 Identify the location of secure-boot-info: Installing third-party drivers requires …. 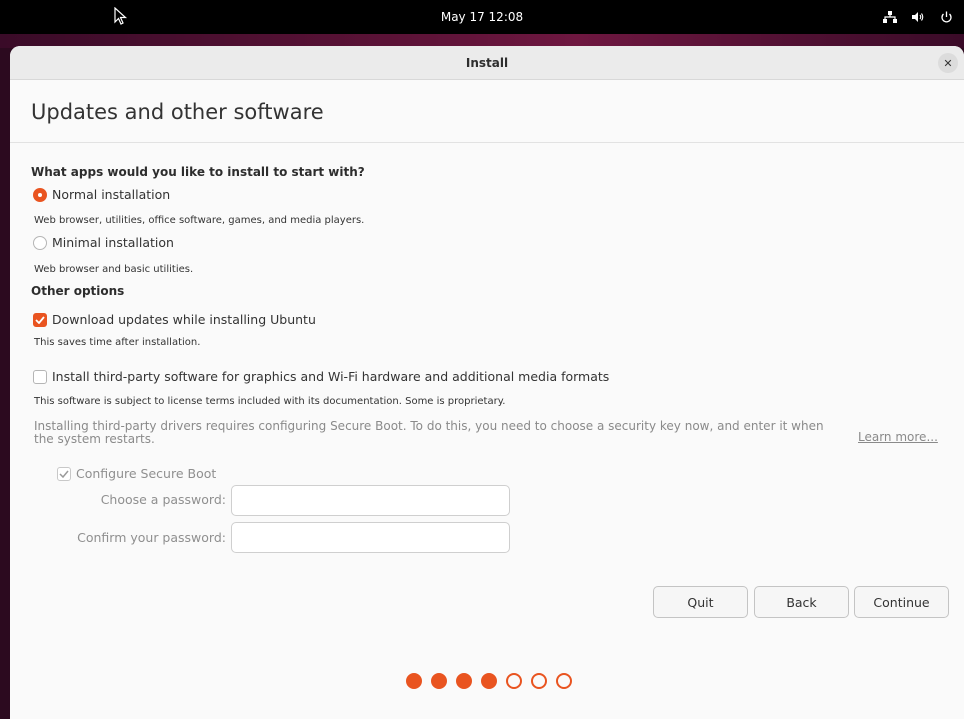
(429, 432).